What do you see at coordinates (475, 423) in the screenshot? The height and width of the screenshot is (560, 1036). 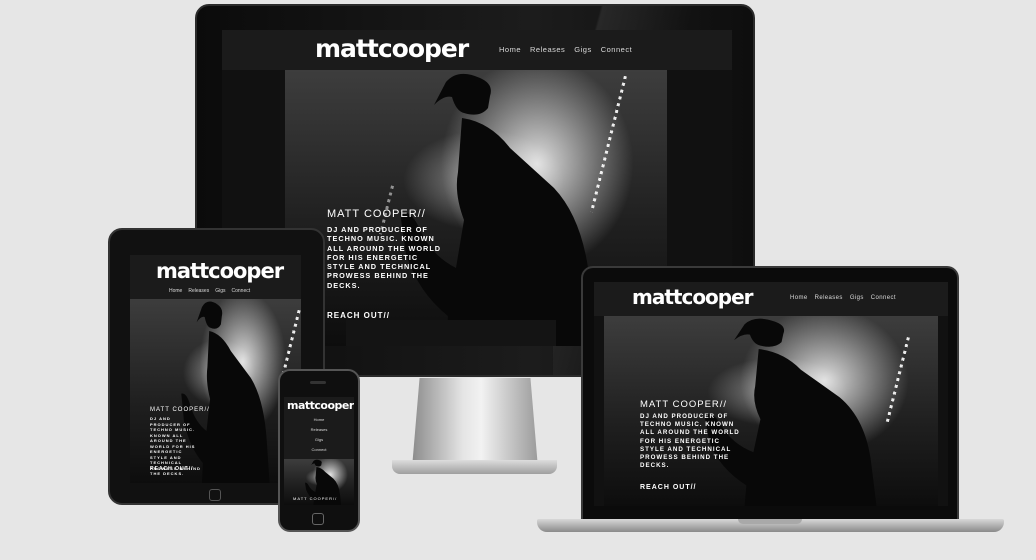 I see `desktop-monitor-stand` at bounding box center [475, 423].